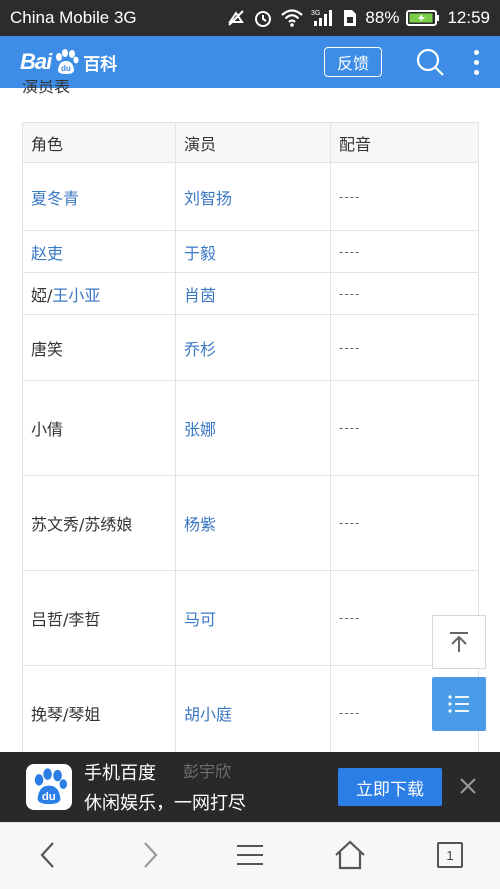 This screenshot has width=500, height=889. I want to click on clock: 12:59, so click(468, 17).